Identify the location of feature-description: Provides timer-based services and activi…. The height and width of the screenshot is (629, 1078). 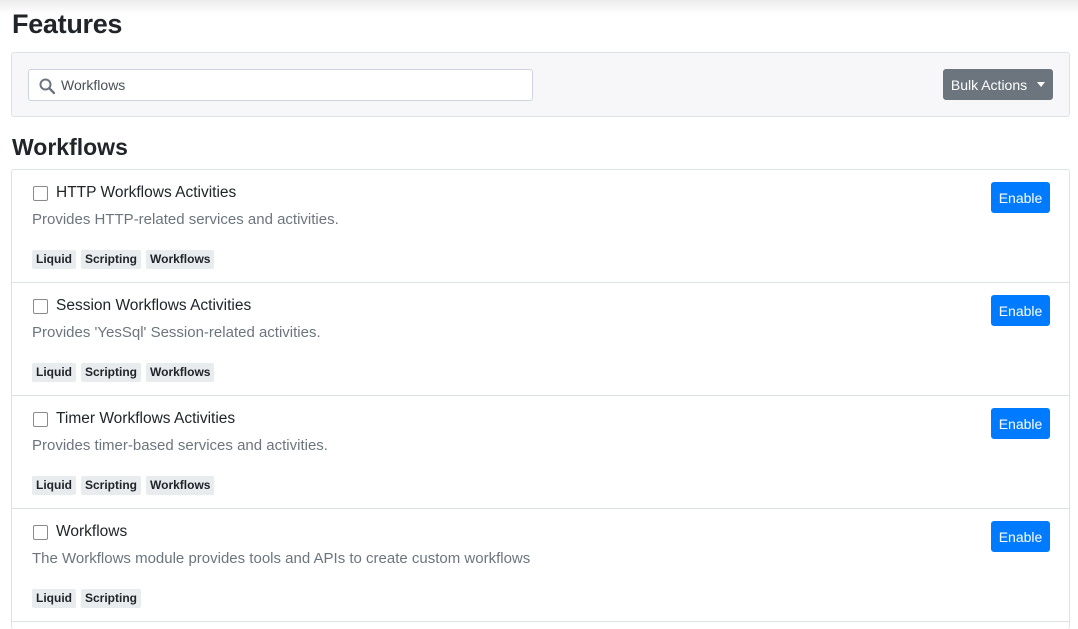
(180, 445).